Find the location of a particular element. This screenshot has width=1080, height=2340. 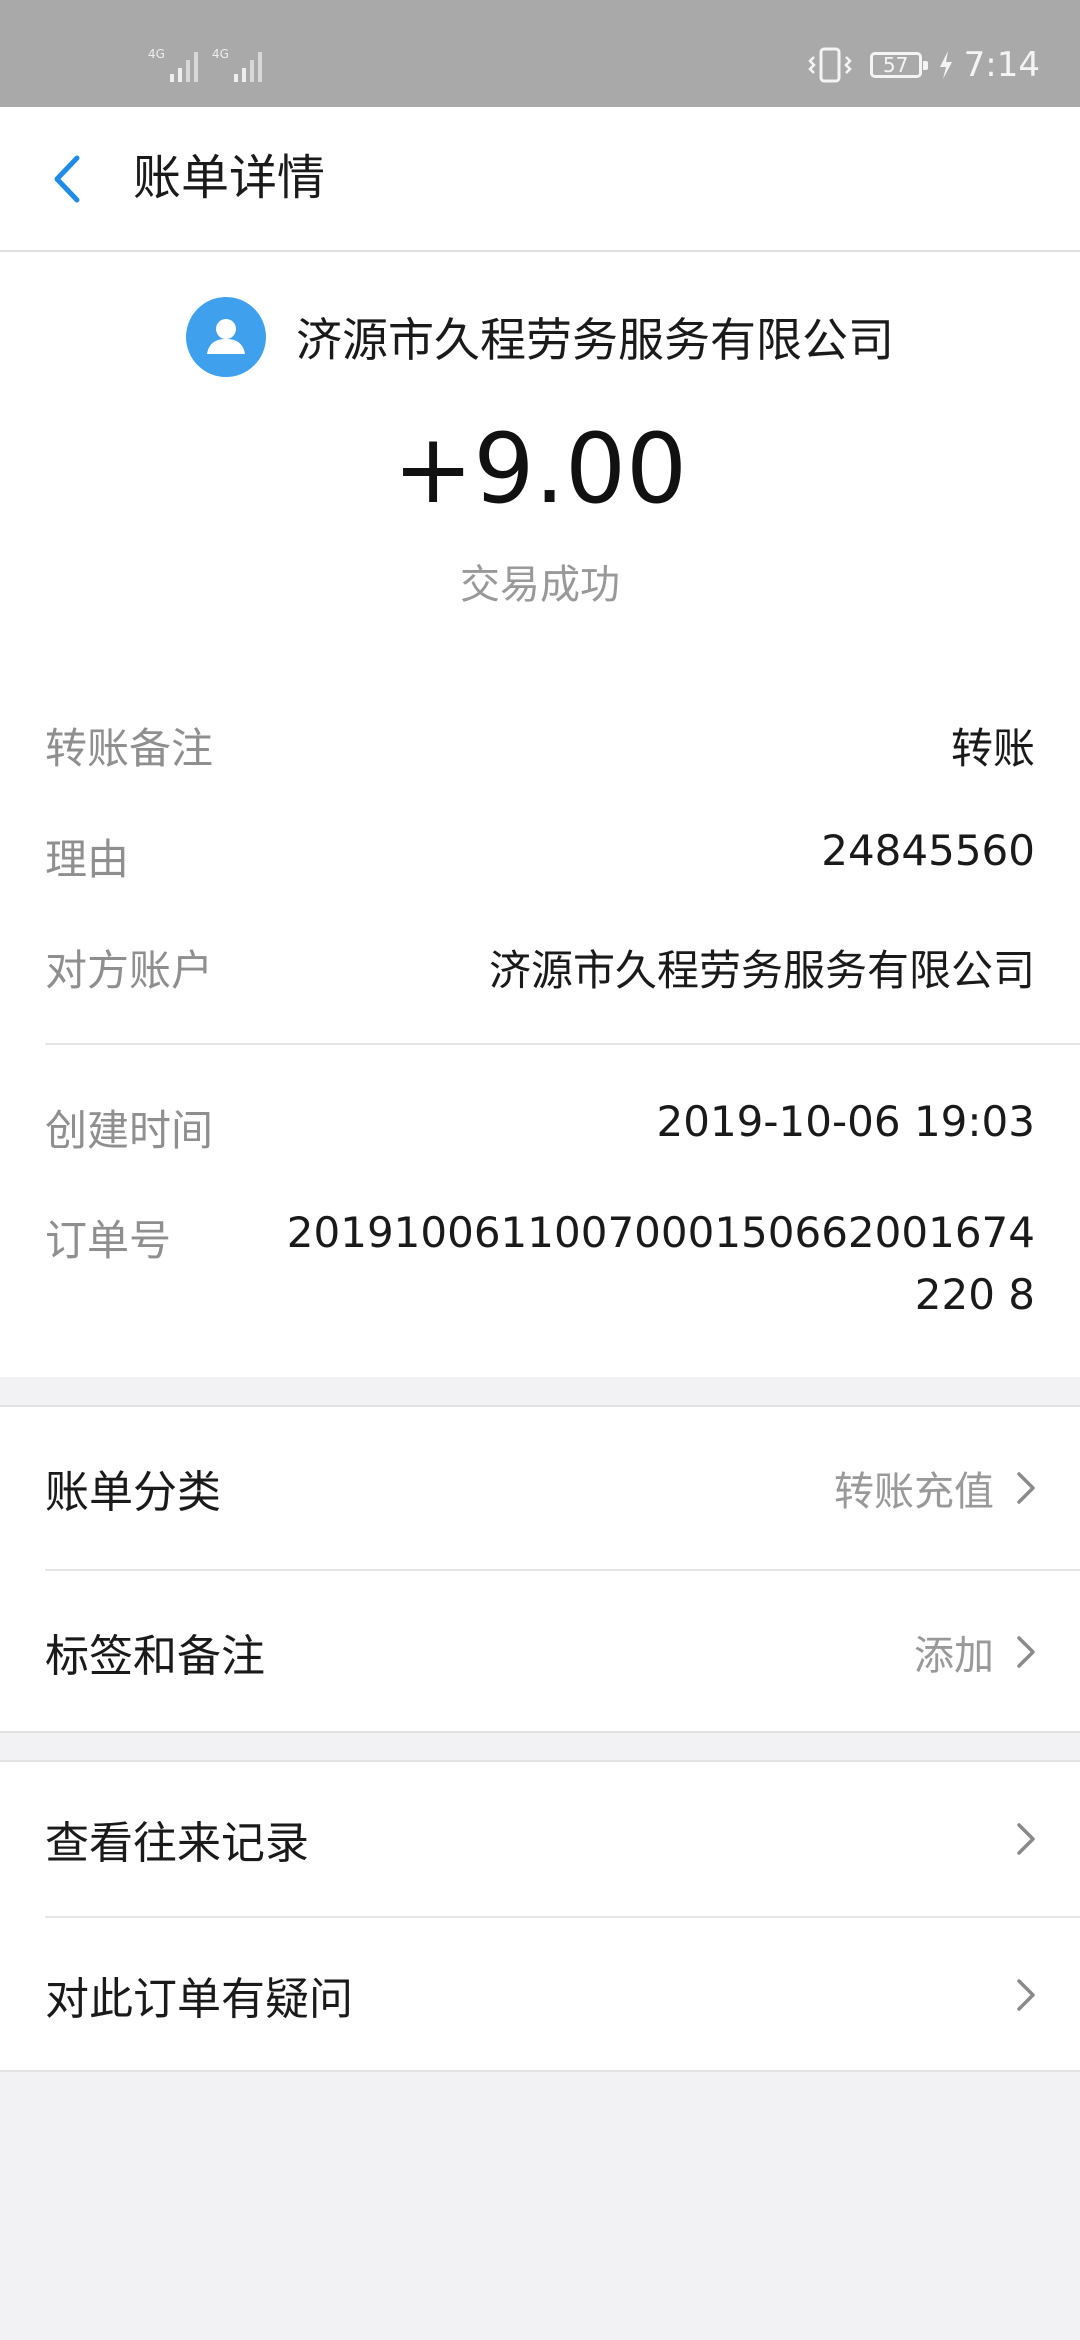

avatar is located at coordinates (226, 337).